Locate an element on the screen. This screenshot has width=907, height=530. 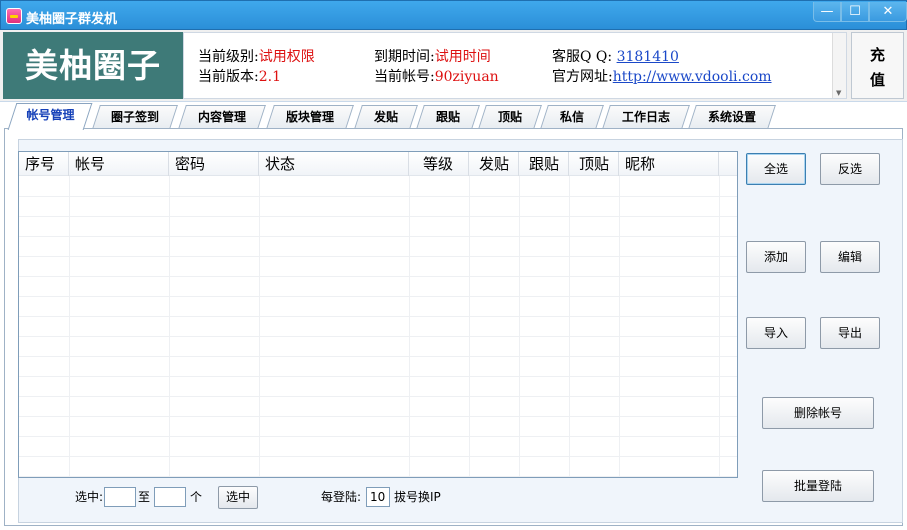
qq-line: 客服Q Q: 3181410 is located at coordinates (615, 56).